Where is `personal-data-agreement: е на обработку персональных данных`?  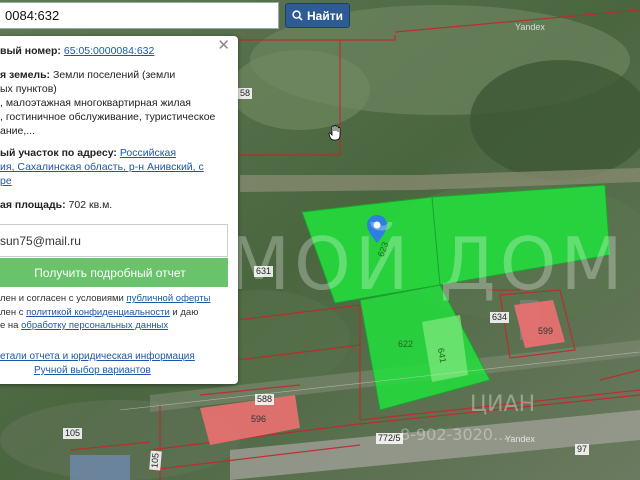 personal-data-agreement: е на обработку персональных данных is located at coordinates (114, 325).